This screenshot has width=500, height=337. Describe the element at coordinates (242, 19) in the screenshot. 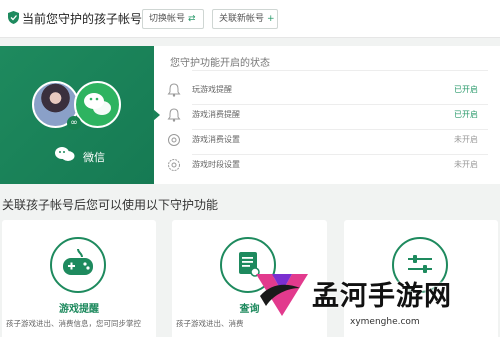

I see `add-account-label: 关联新帐号` at that location.